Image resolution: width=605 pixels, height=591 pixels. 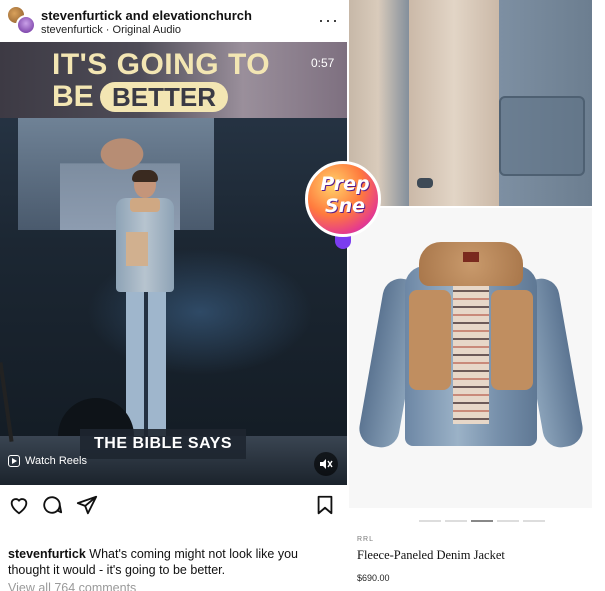 What do you see at coordinates (431, 555) in the screenshot?
I see `product-name: Fleece-Paneled Denim Jacket` at bounding box center [431, 555].